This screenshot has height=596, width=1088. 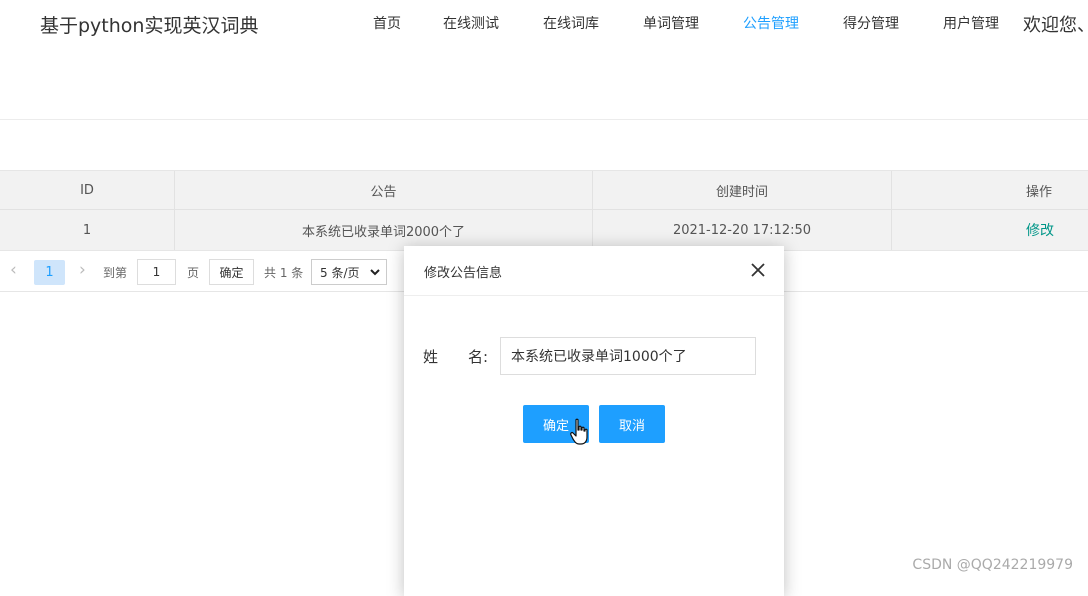 I want to click on goto-label: 到第, so click(x=115, y=273).